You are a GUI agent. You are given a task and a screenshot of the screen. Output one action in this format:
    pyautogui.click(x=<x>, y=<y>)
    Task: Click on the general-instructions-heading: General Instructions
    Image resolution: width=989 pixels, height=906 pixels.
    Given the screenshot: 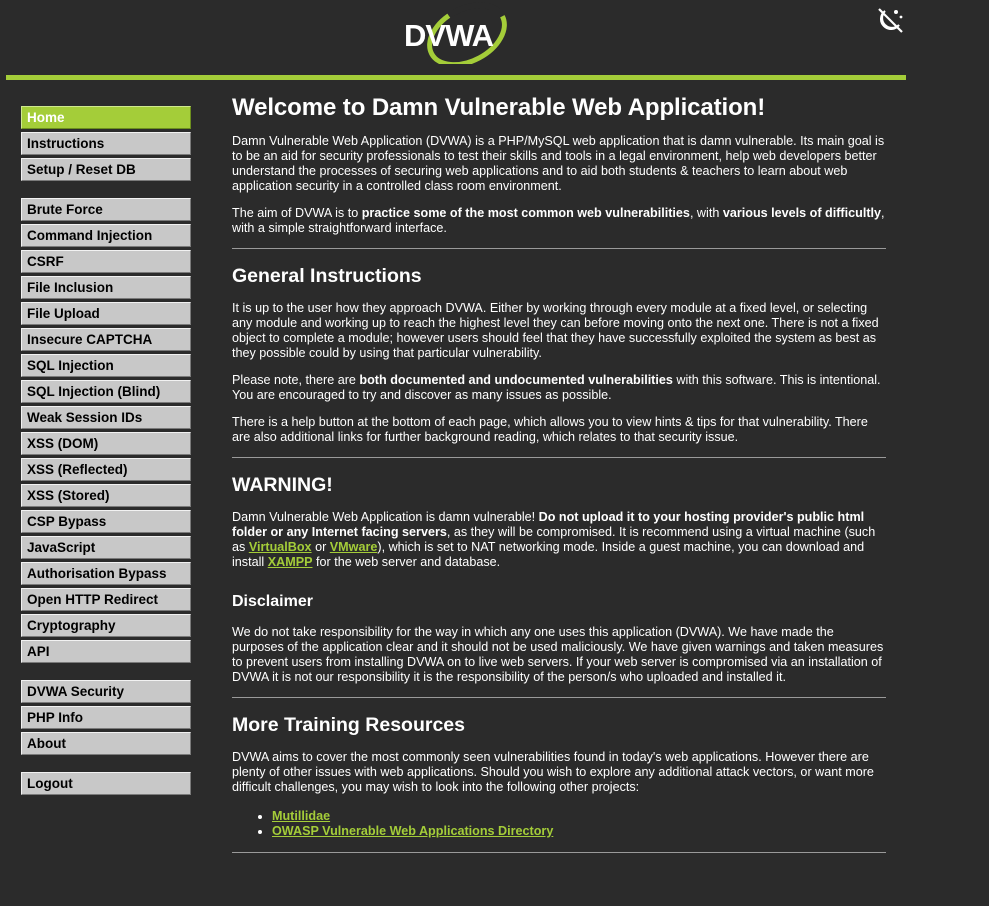 What is the action you would take?
    pyautogui.click(x=327, y=276)
    